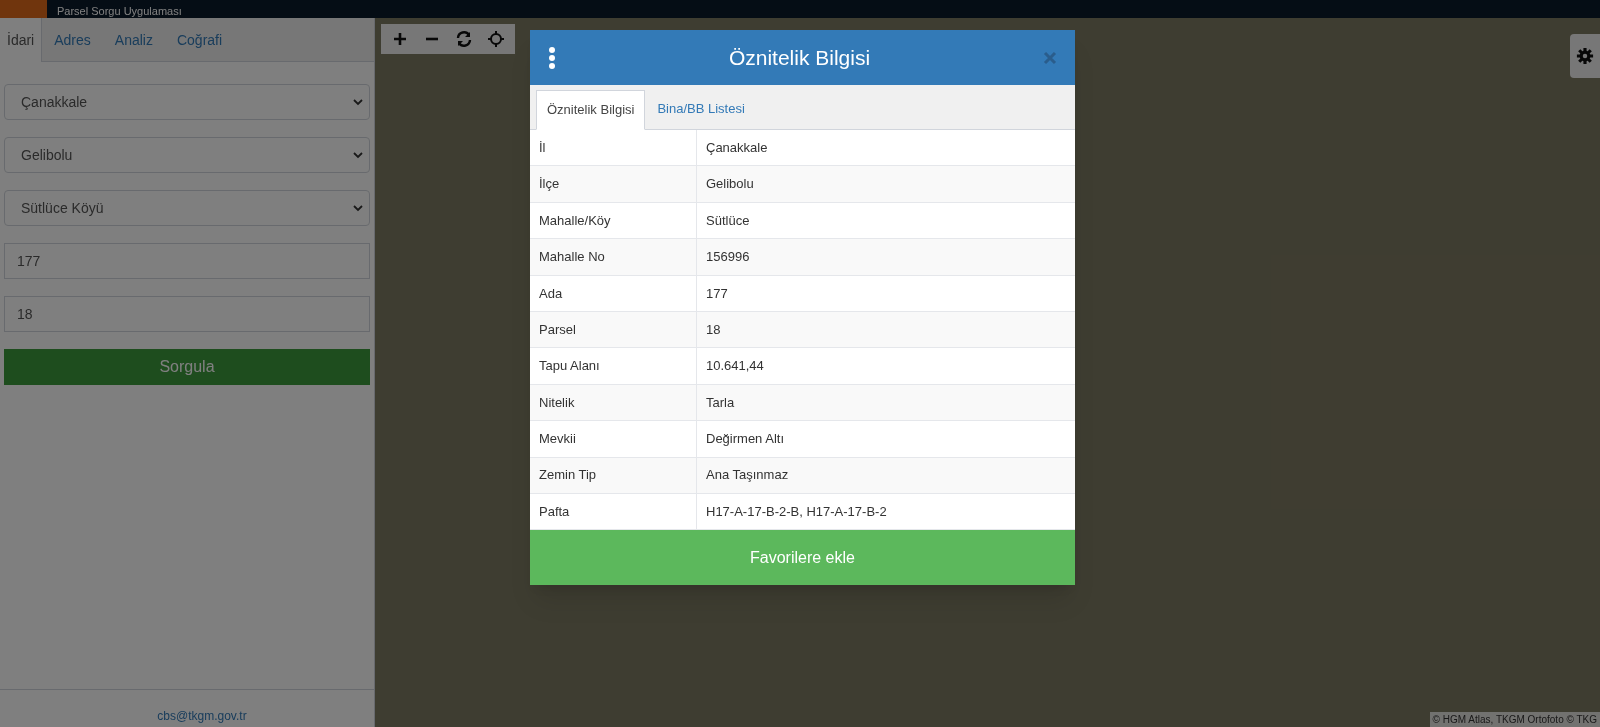 The height and width of the screenshot is (727, 1600). I want to click on table-cell-text: 10.641,44, so click(735, 366).